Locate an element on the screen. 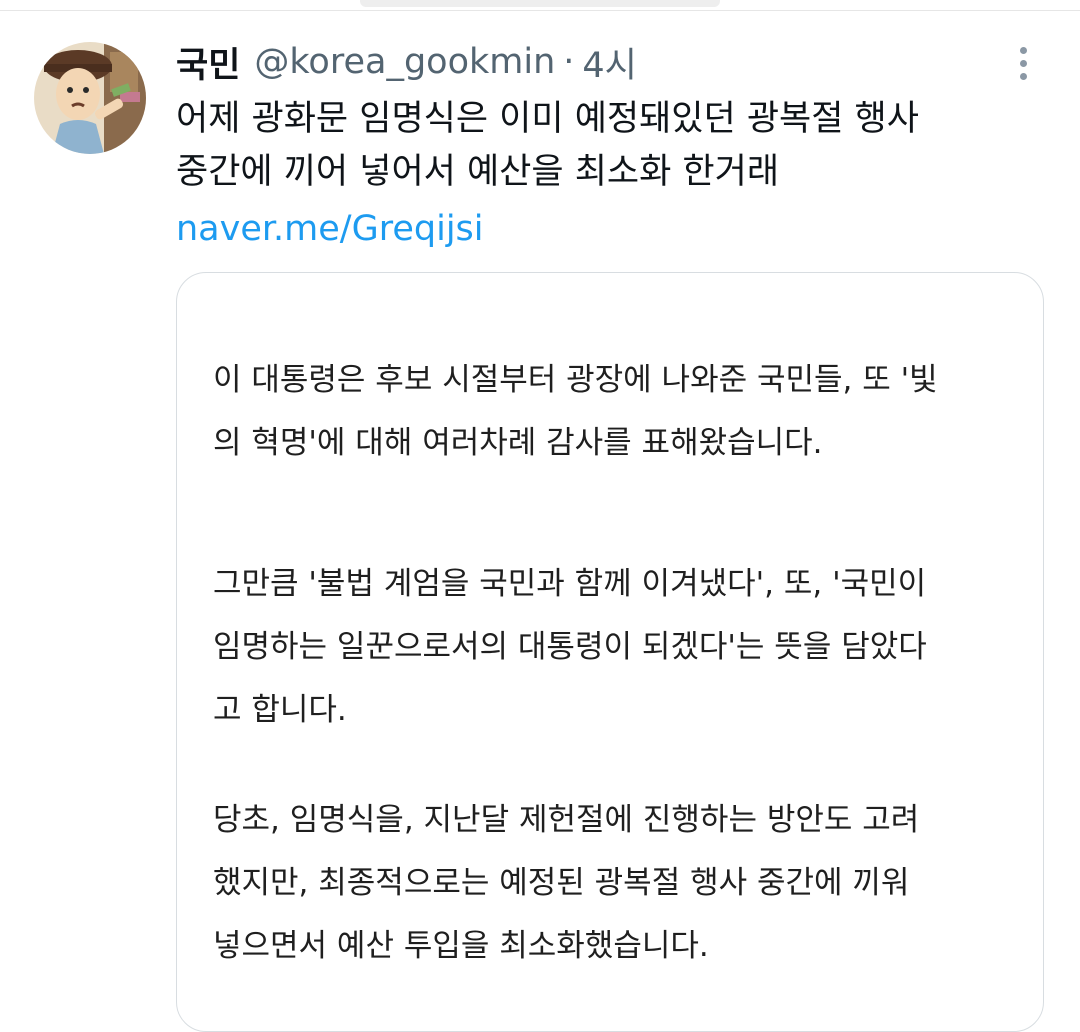 Image resolution: width=1080 pixels, height=1032 pixels. timestamp: 4시 is located at coordinates (609, 62).